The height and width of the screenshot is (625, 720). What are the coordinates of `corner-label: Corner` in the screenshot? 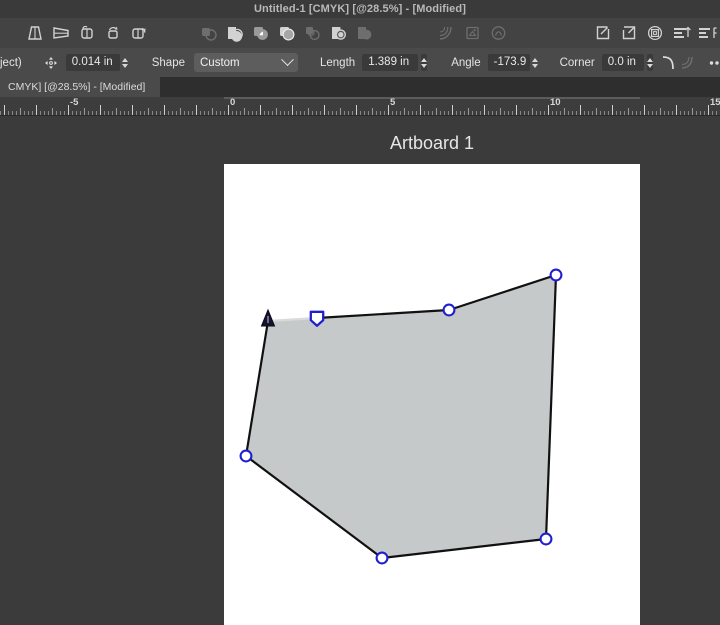 It's located at (577, 62).